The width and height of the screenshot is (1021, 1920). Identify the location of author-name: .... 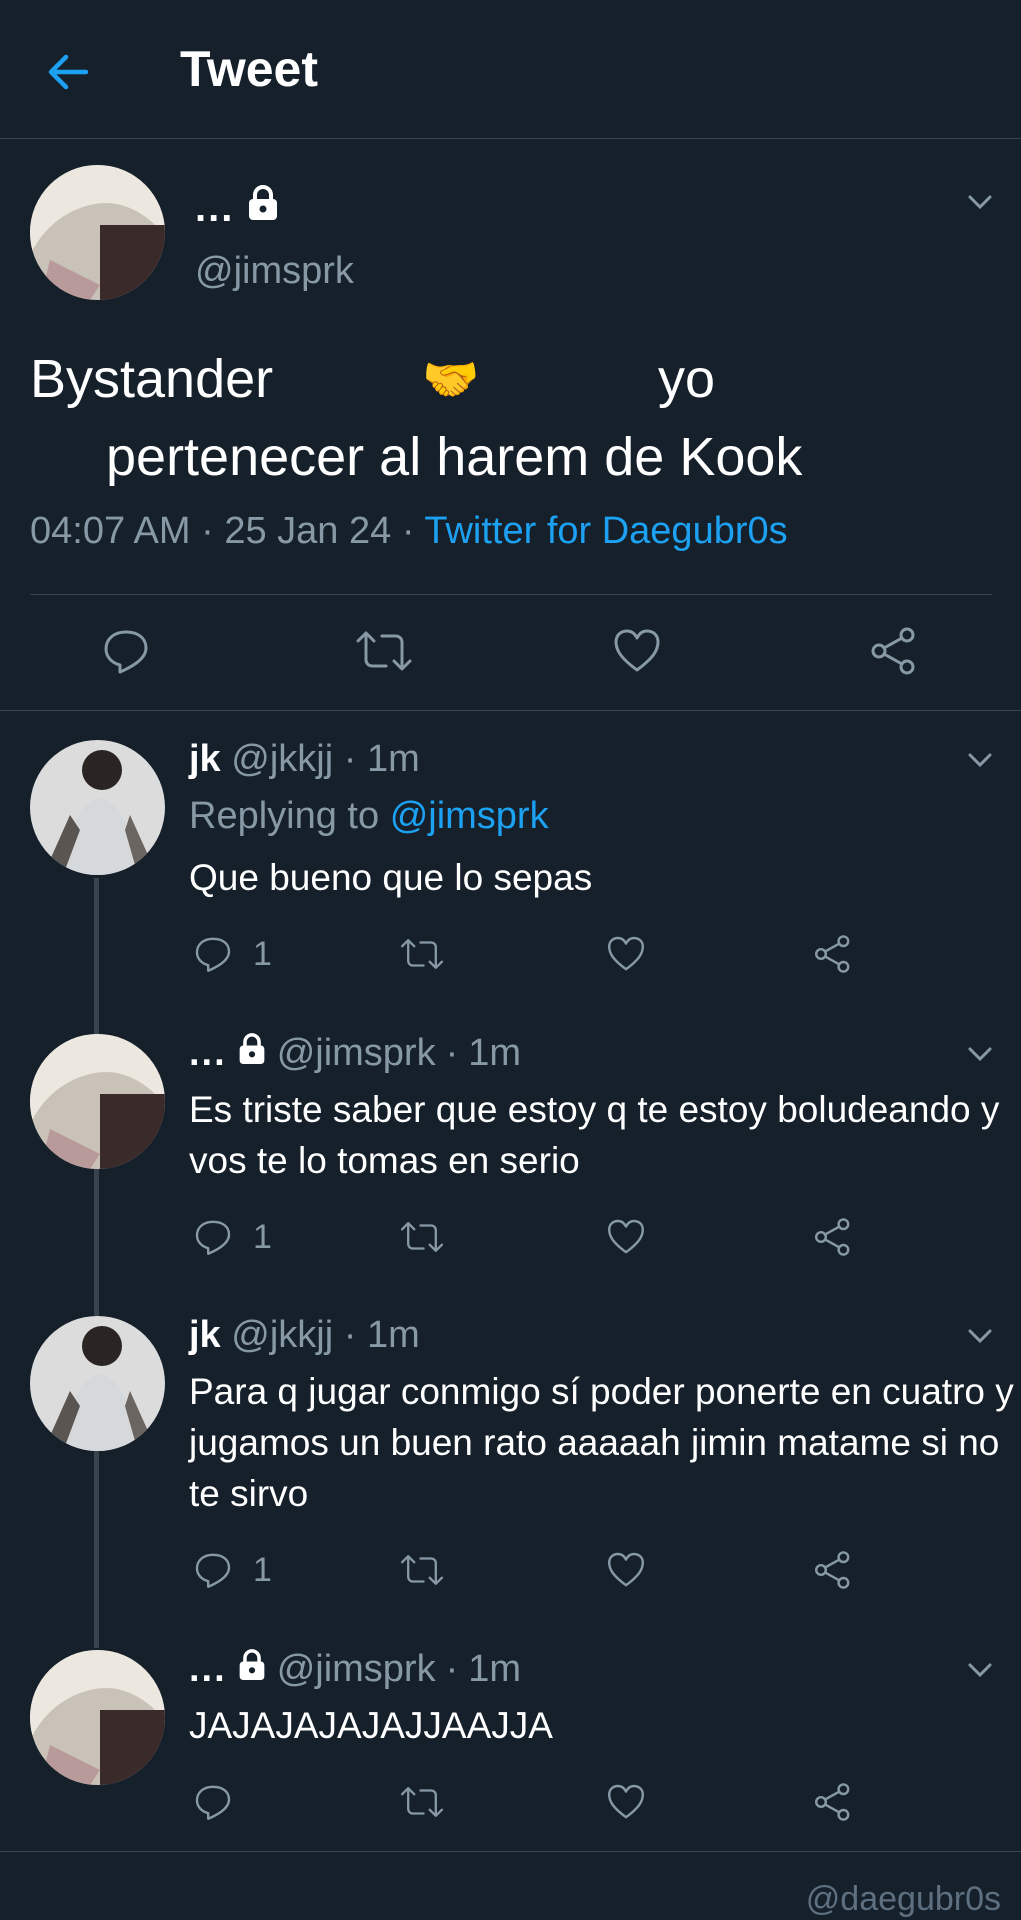
(237, 208).